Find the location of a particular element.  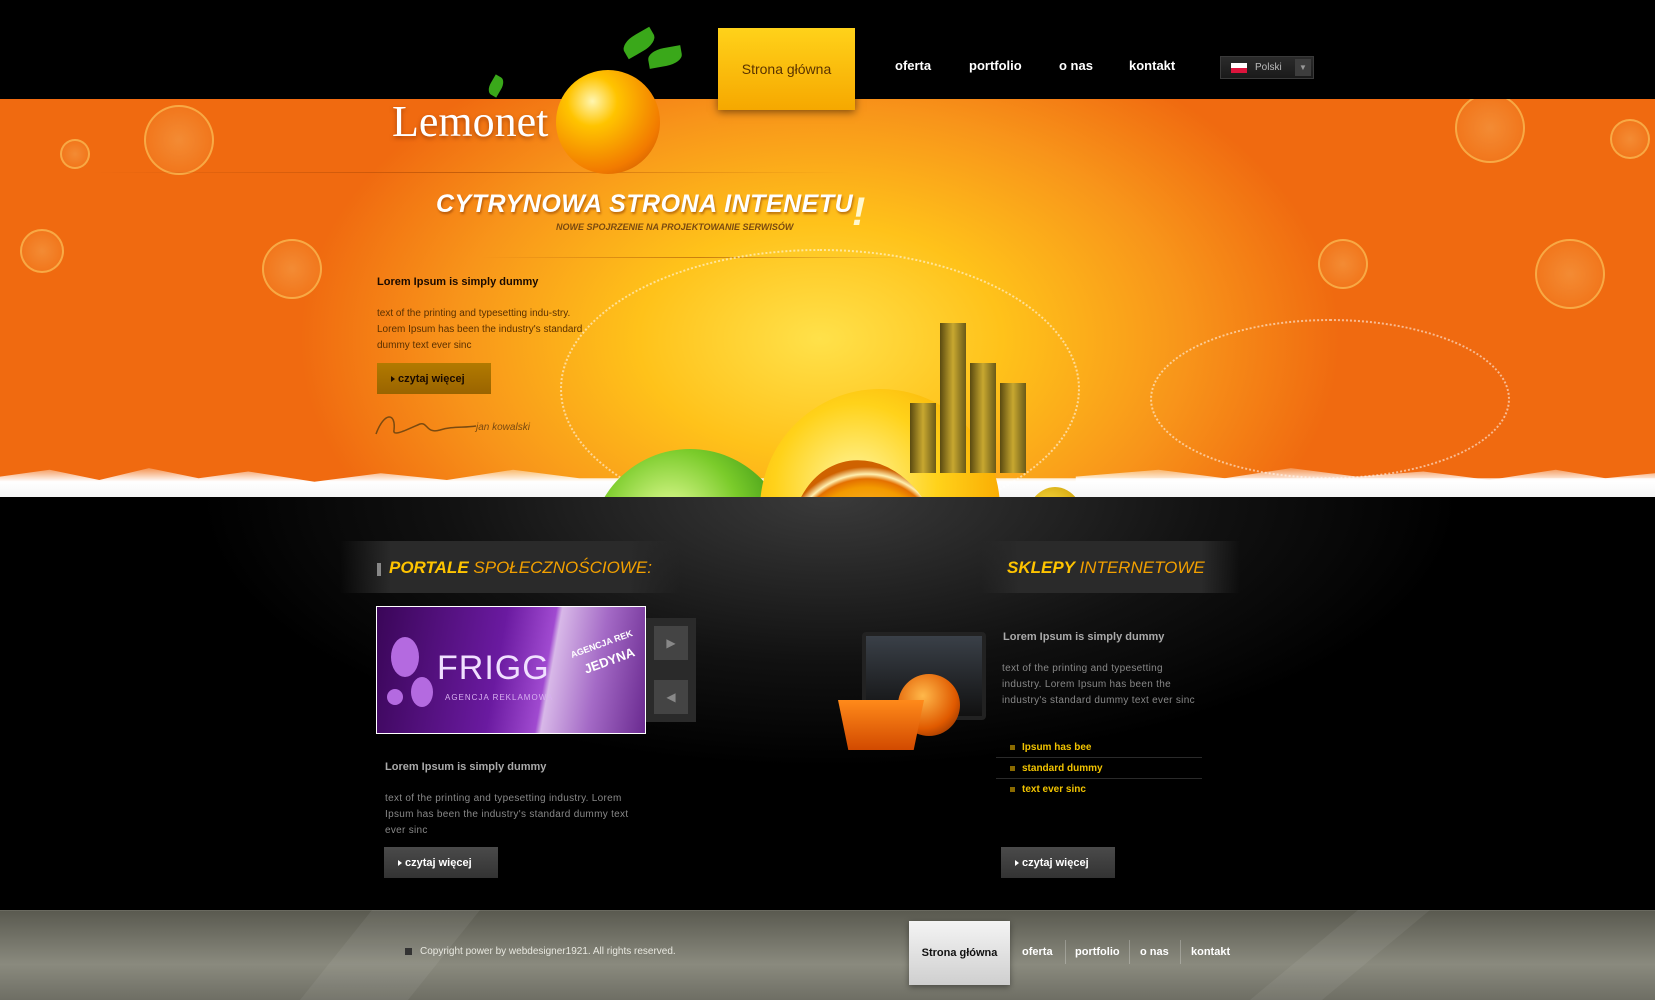

flag-pl-icon is located at coordinates (1239, 67).